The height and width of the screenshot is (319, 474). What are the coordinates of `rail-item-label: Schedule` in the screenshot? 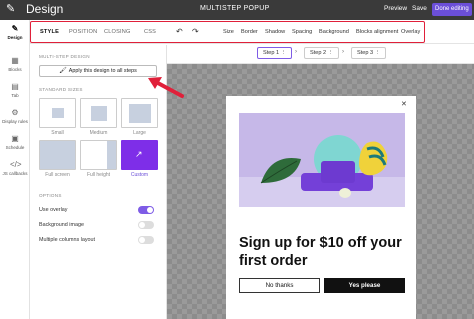 It's located at (15, 147).